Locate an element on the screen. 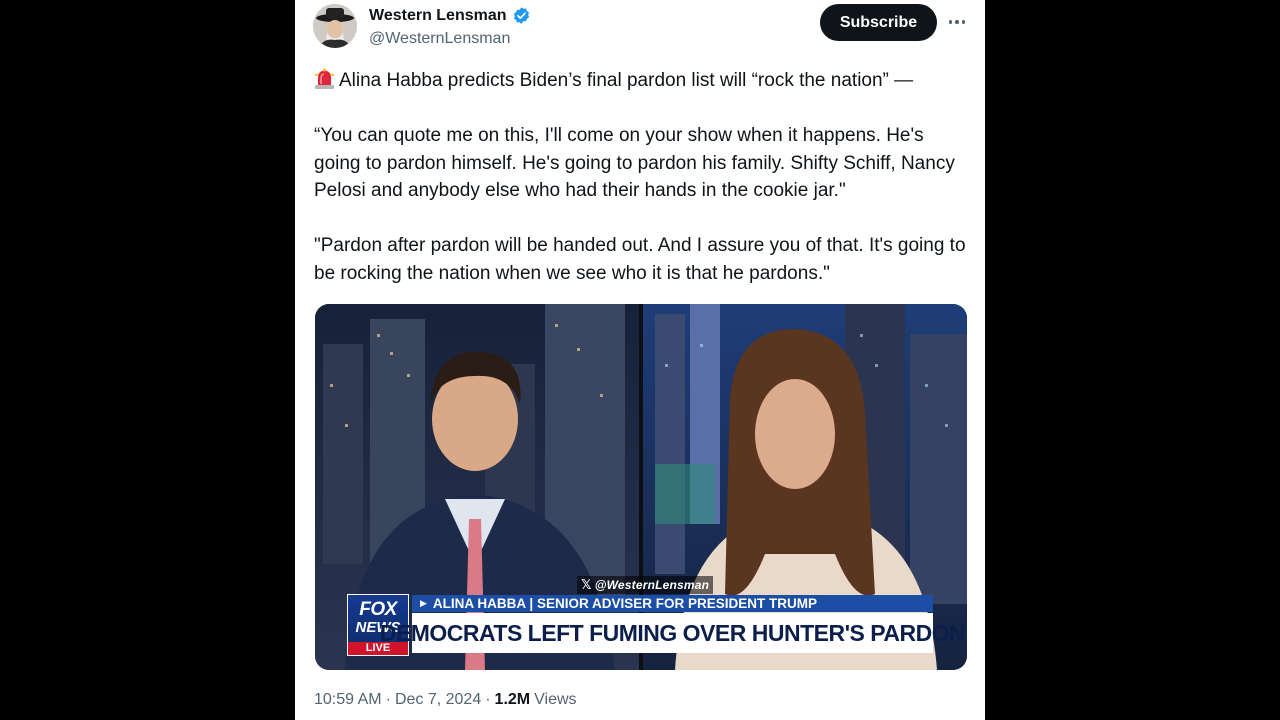 This screenshot has width=1280, height=720. views-label: Views is located at coordinates (555, 699).